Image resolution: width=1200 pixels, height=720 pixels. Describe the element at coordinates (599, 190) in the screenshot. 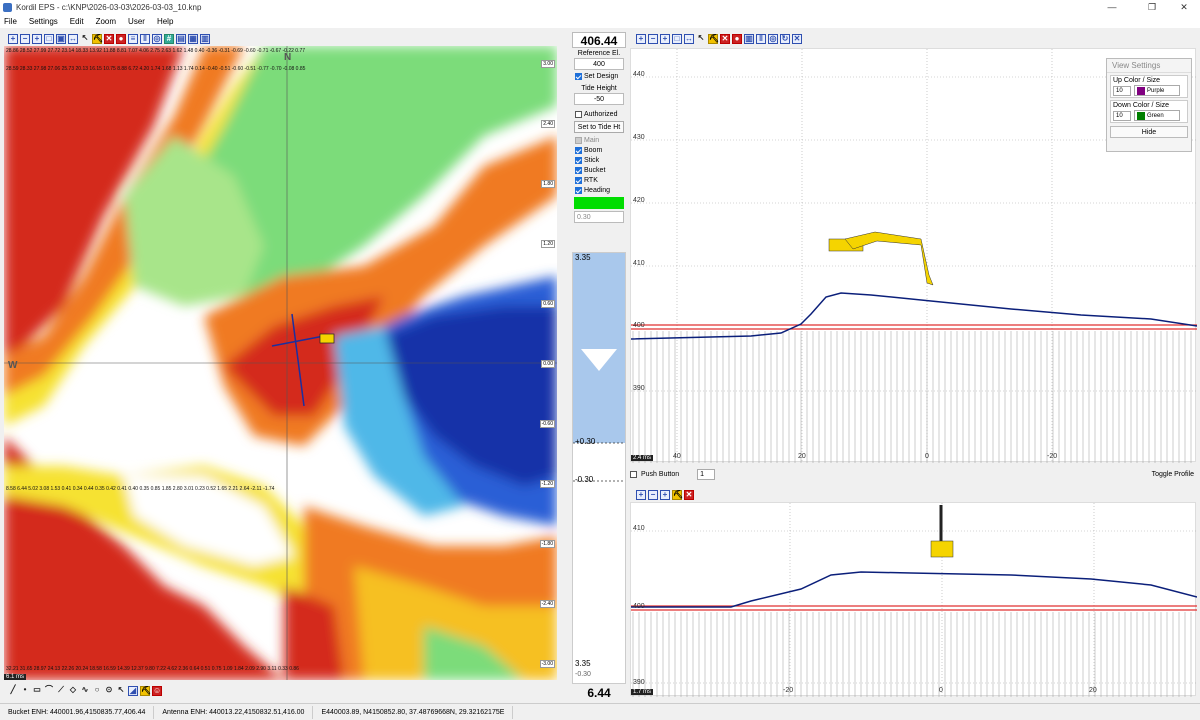

I see `layer-heading-checkbox: Heading` at that location.